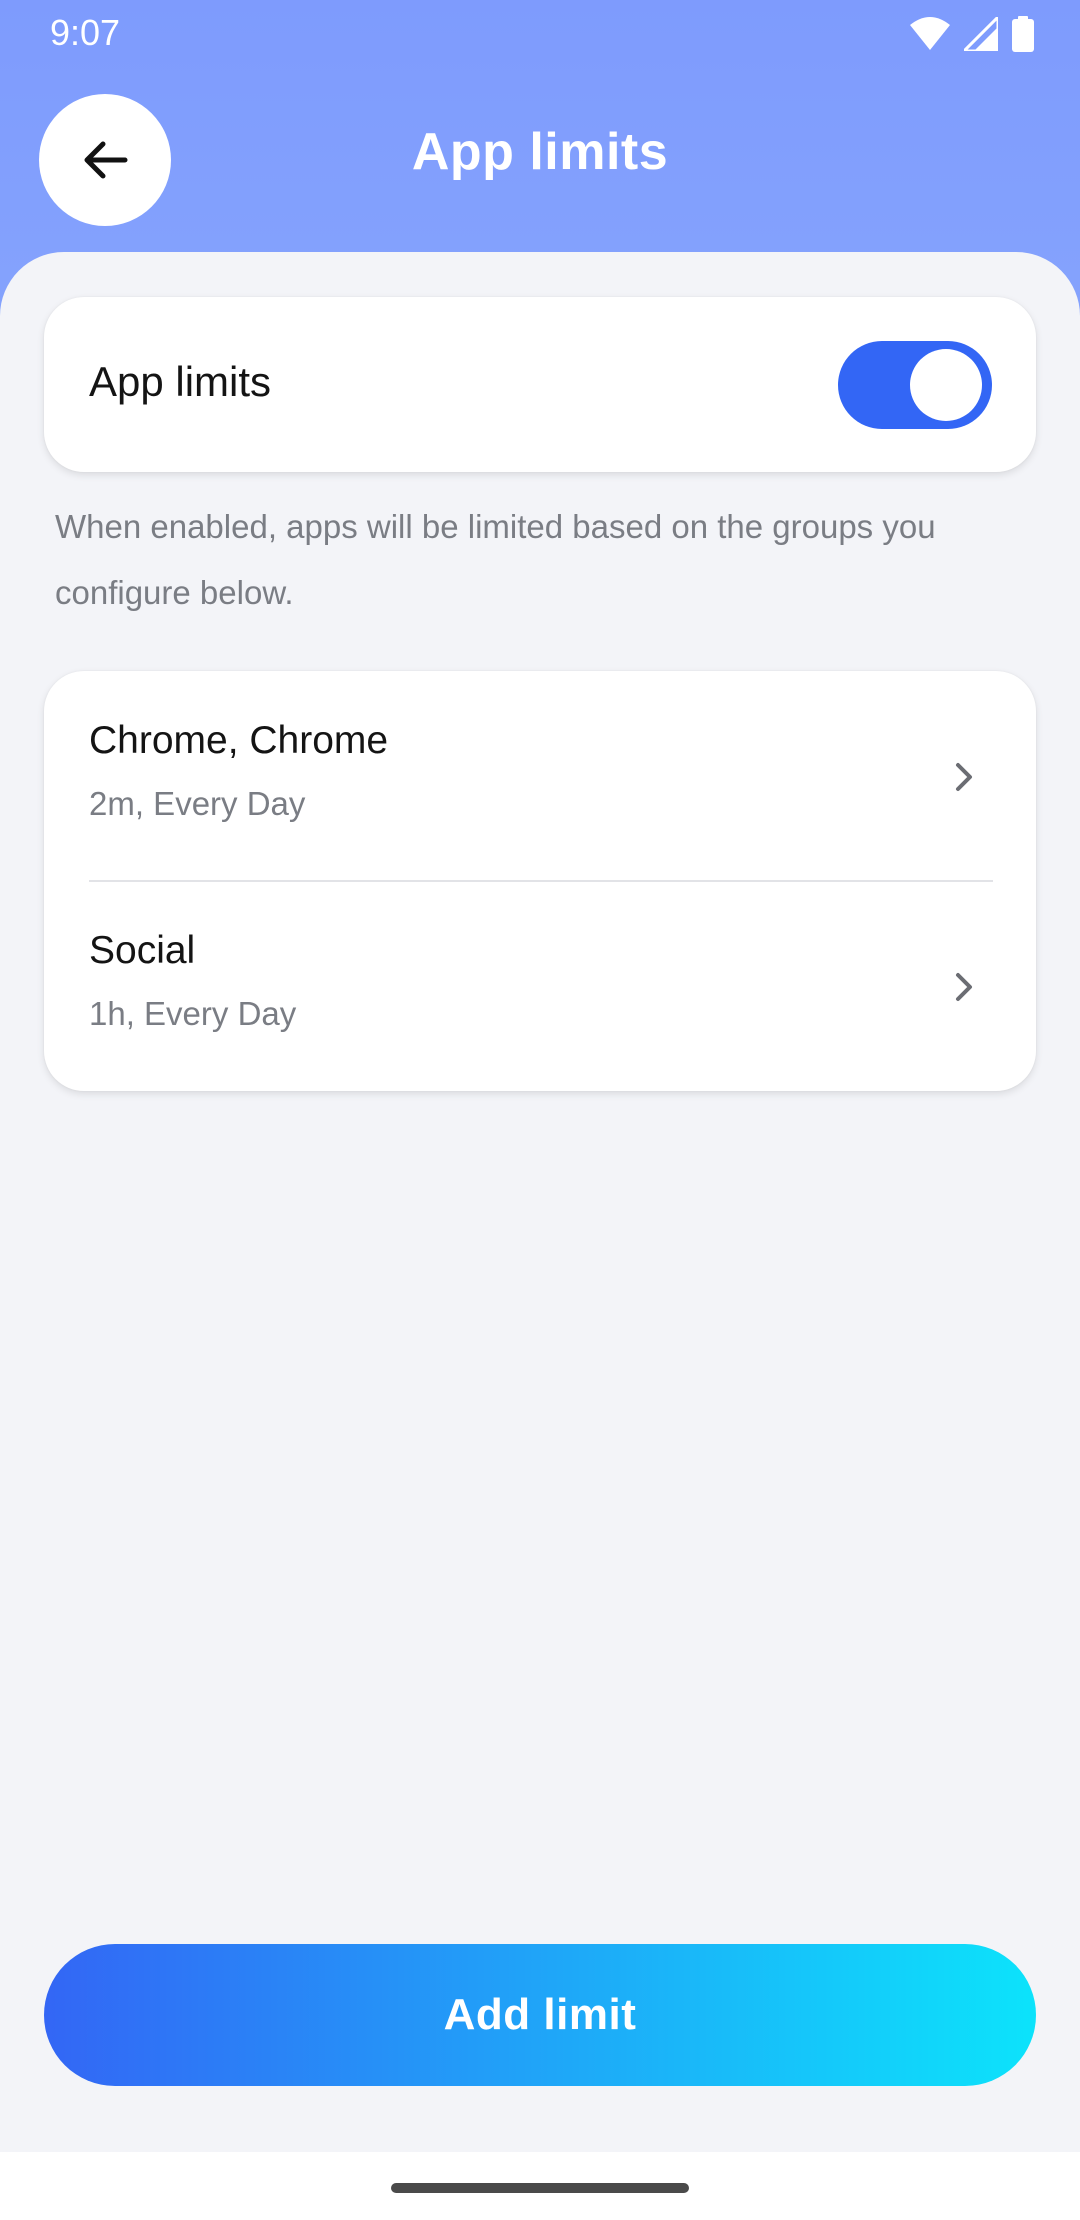 The width and height of the screenshot is (1080, 2220). What do you see at coordinates (1023, 34) in the screenshot?
I see `battery-icon` at bounding box center [1023, 34].